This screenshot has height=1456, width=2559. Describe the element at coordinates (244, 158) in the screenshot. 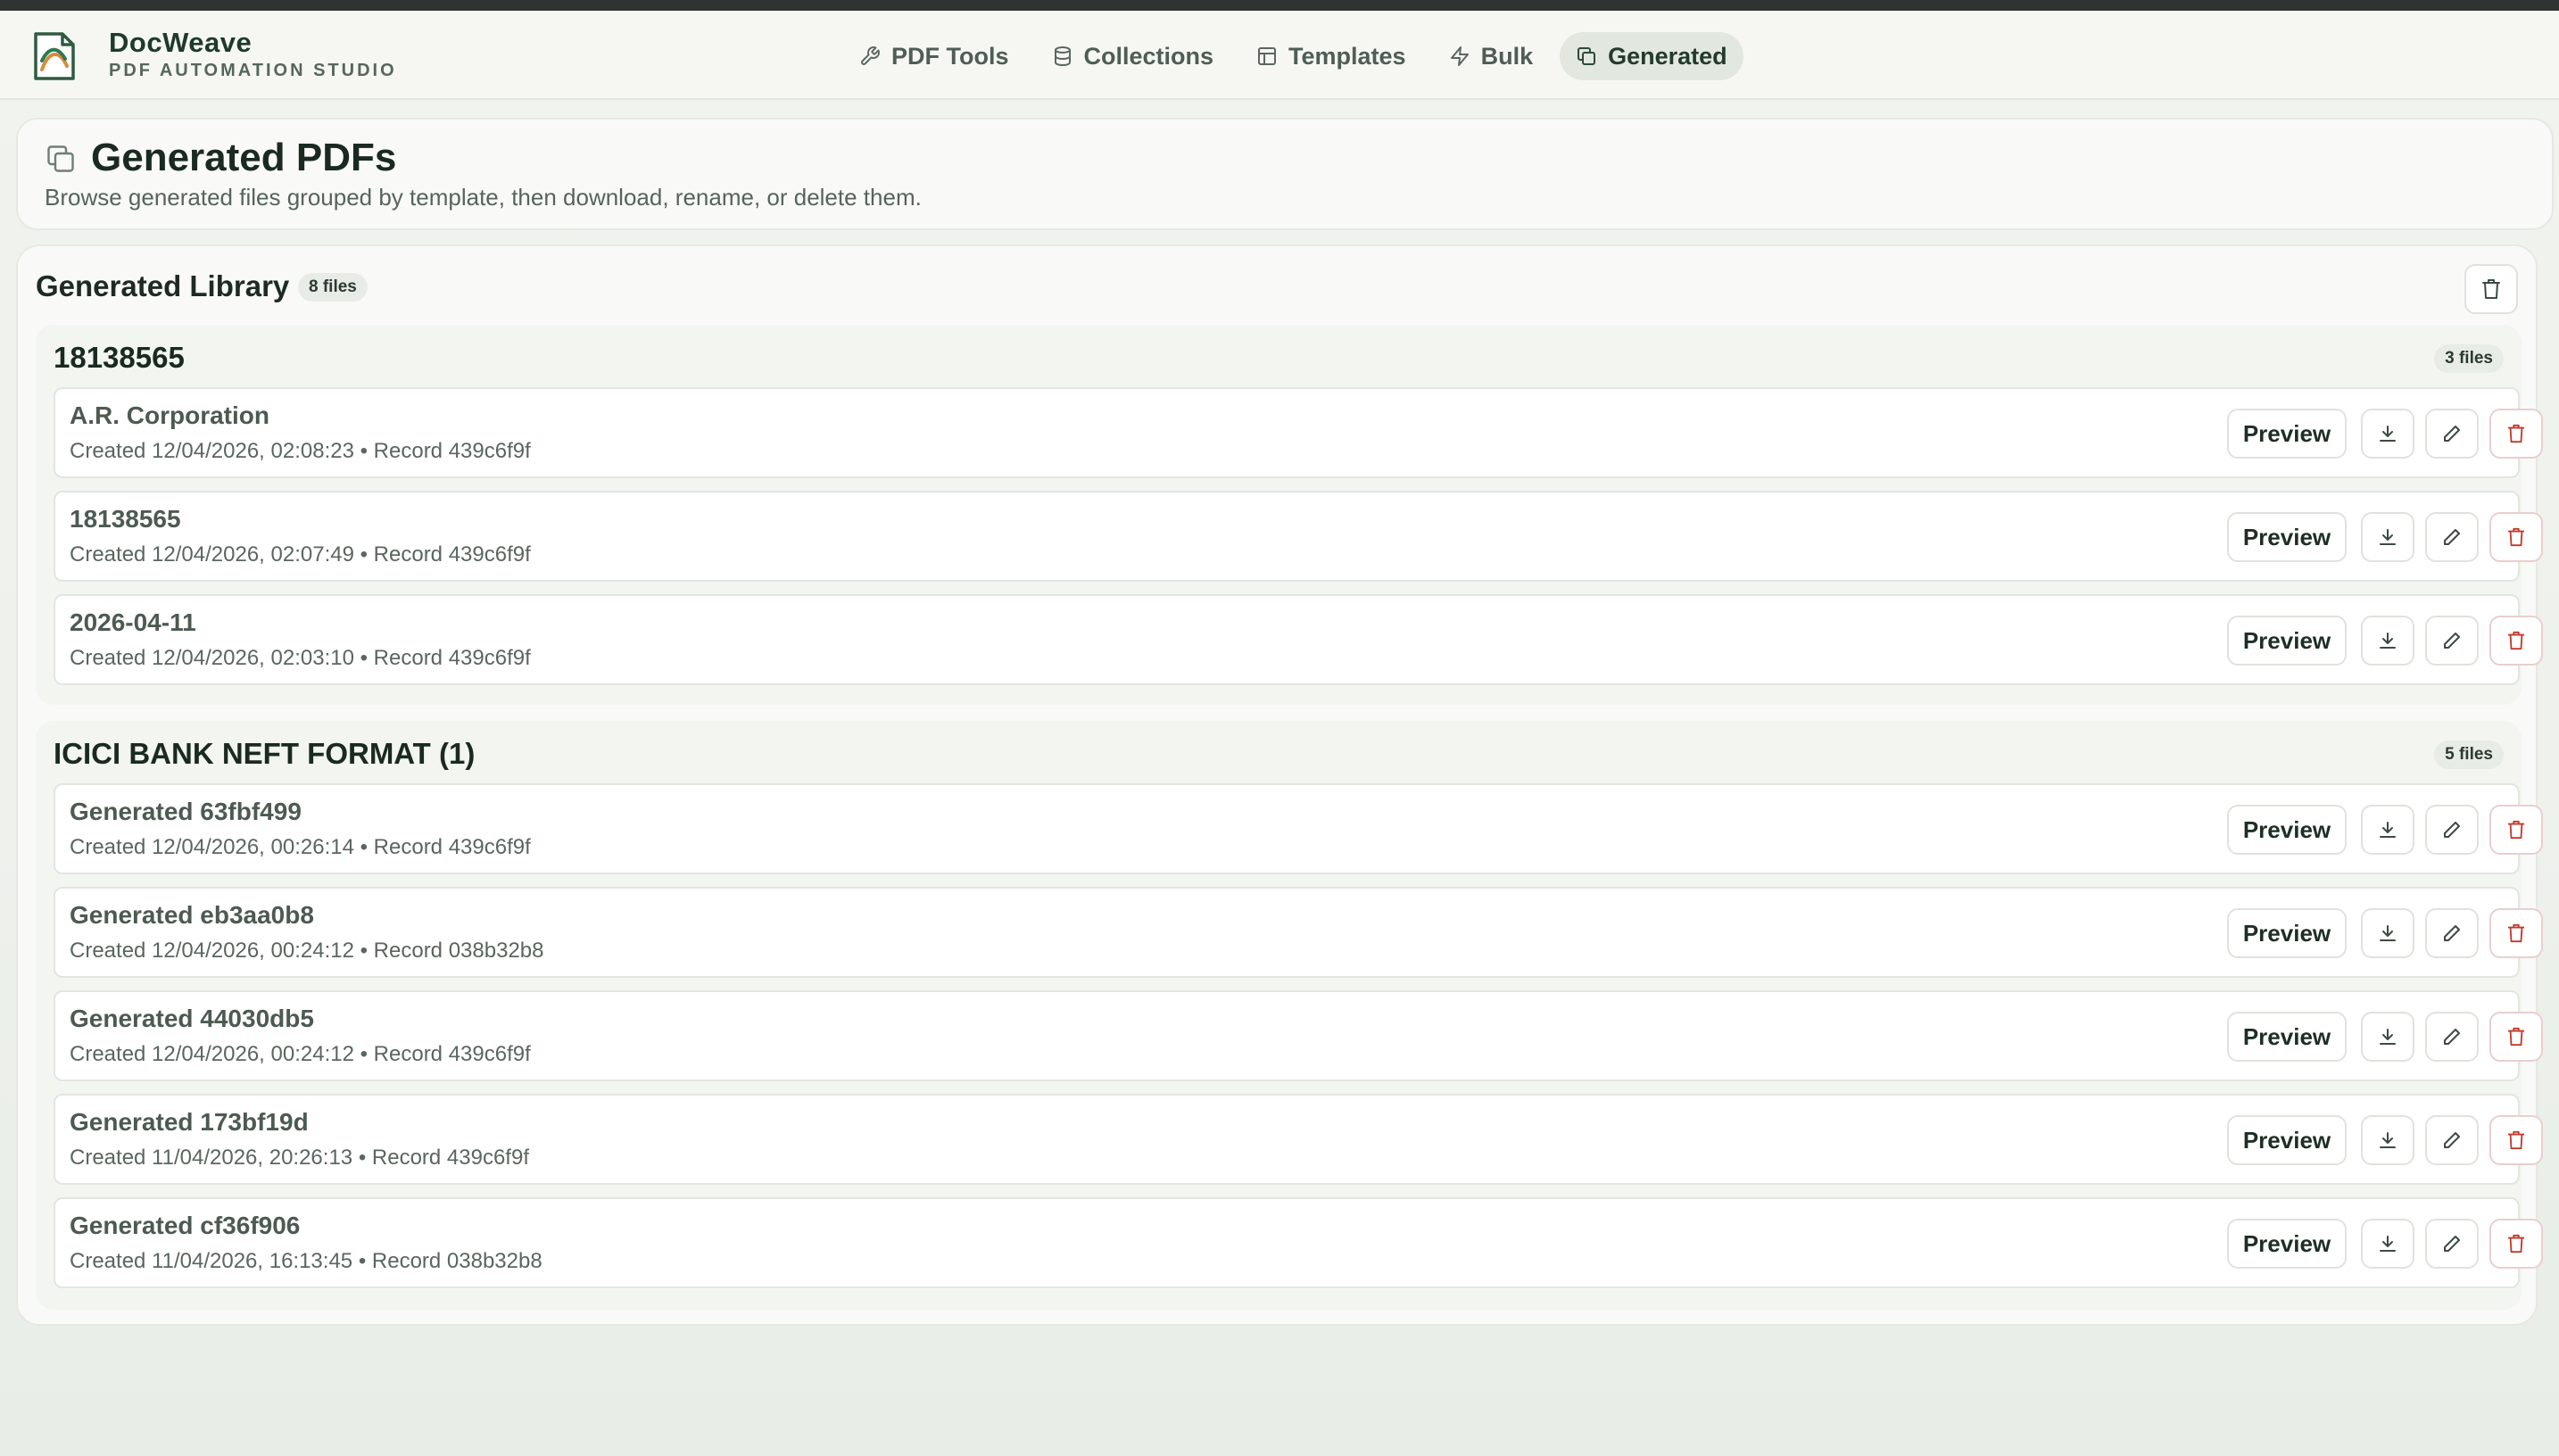

I see `page-title: Generated PDFs` at that location.